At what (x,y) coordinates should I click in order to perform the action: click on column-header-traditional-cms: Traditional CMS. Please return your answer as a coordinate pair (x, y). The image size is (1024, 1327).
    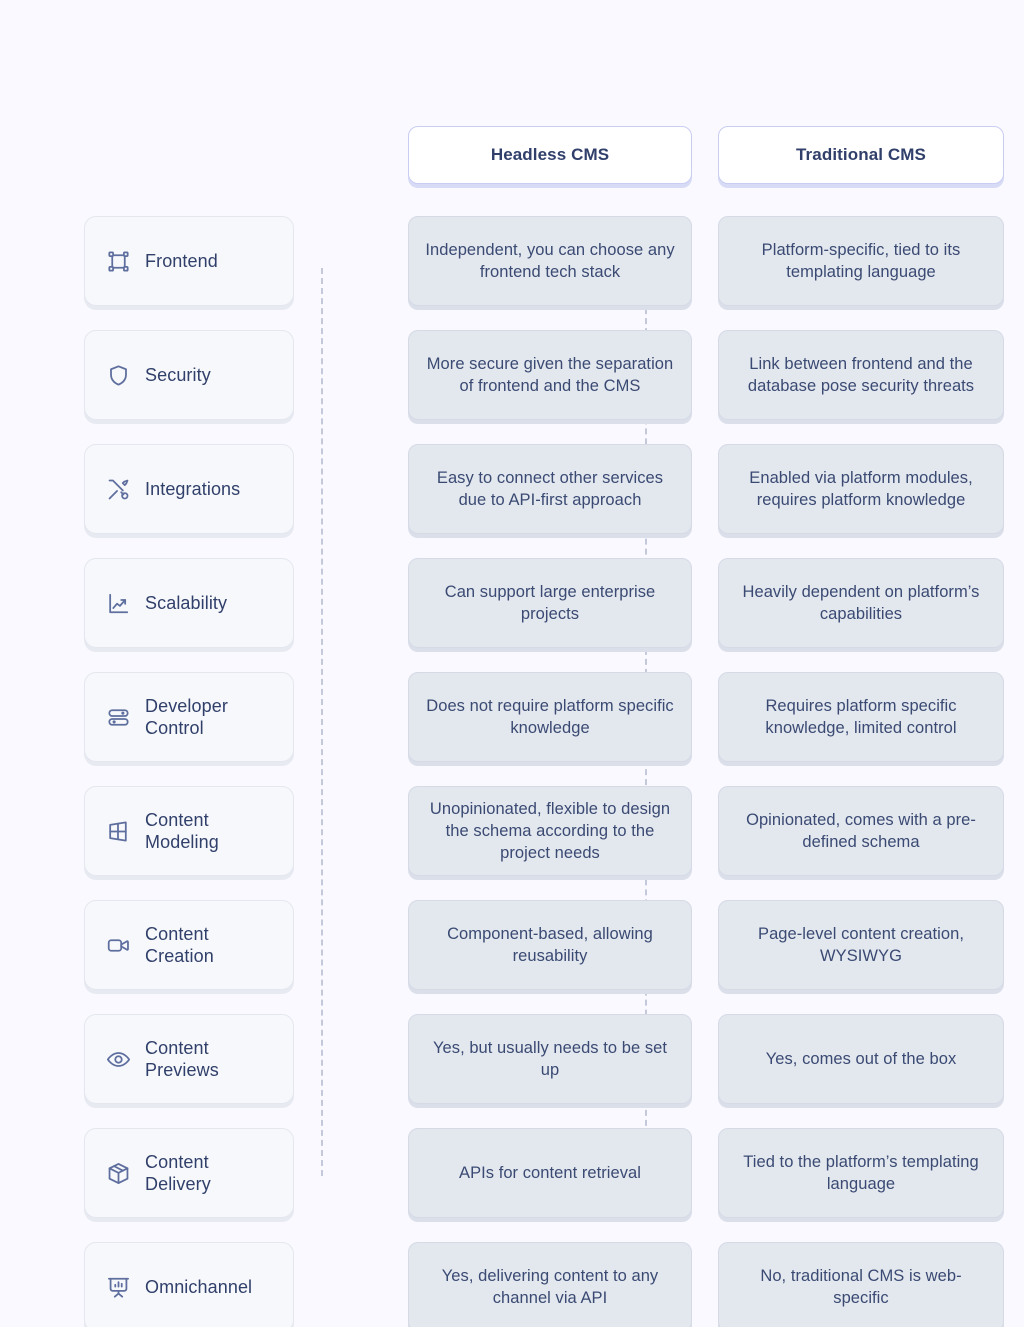
    Looking at the image, I should click on (861, 155).